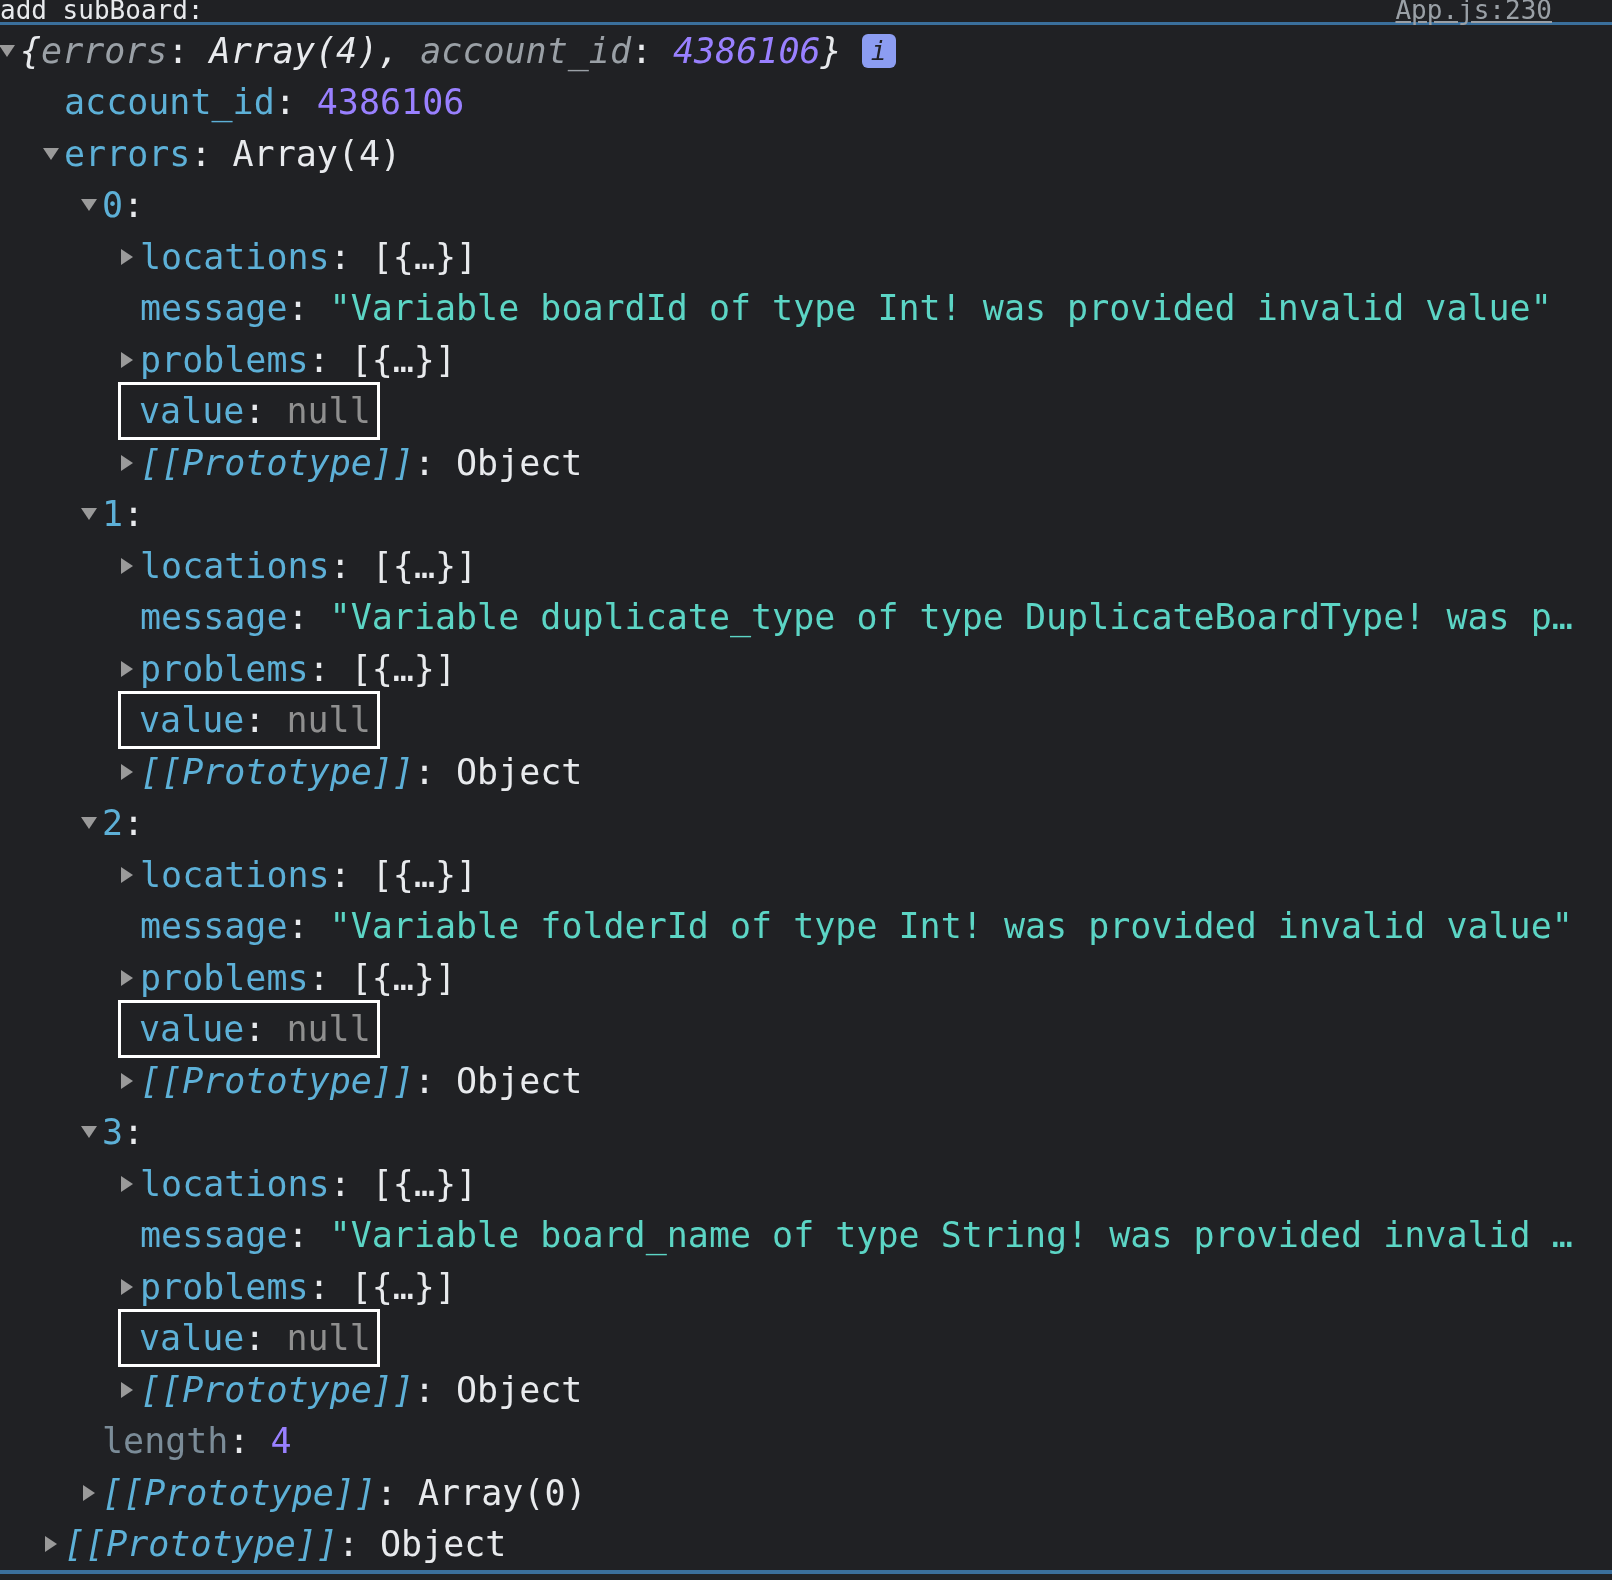  Describe the element at coordinates (169, 102) in the screenshot. I see `property-key: account_id` at that location.